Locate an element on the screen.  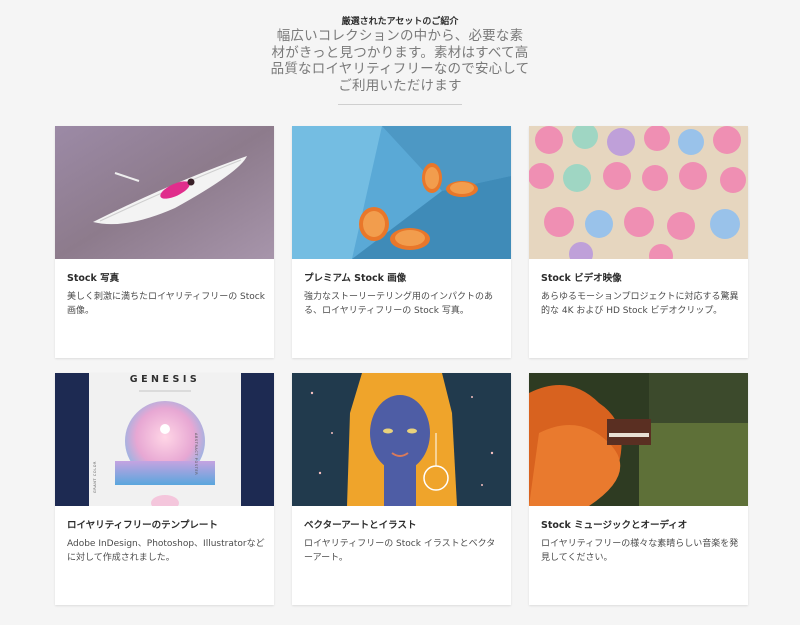
genesis-poster-icon: GENESIS ABSTRACT POSTER GRANT COLOR is located at coordinates (164, 439).